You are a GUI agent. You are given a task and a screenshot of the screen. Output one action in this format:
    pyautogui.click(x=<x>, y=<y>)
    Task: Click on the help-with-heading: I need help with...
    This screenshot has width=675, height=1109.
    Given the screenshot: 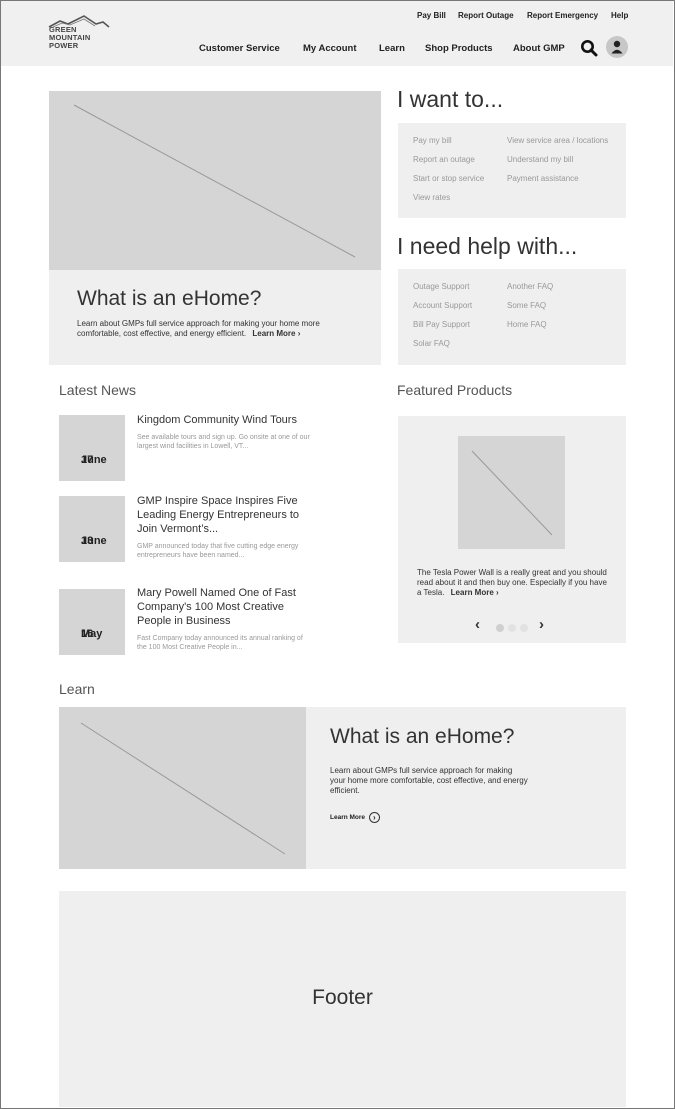 What is the action you would take?
    pyautogui.click(x=487, y=246)
    